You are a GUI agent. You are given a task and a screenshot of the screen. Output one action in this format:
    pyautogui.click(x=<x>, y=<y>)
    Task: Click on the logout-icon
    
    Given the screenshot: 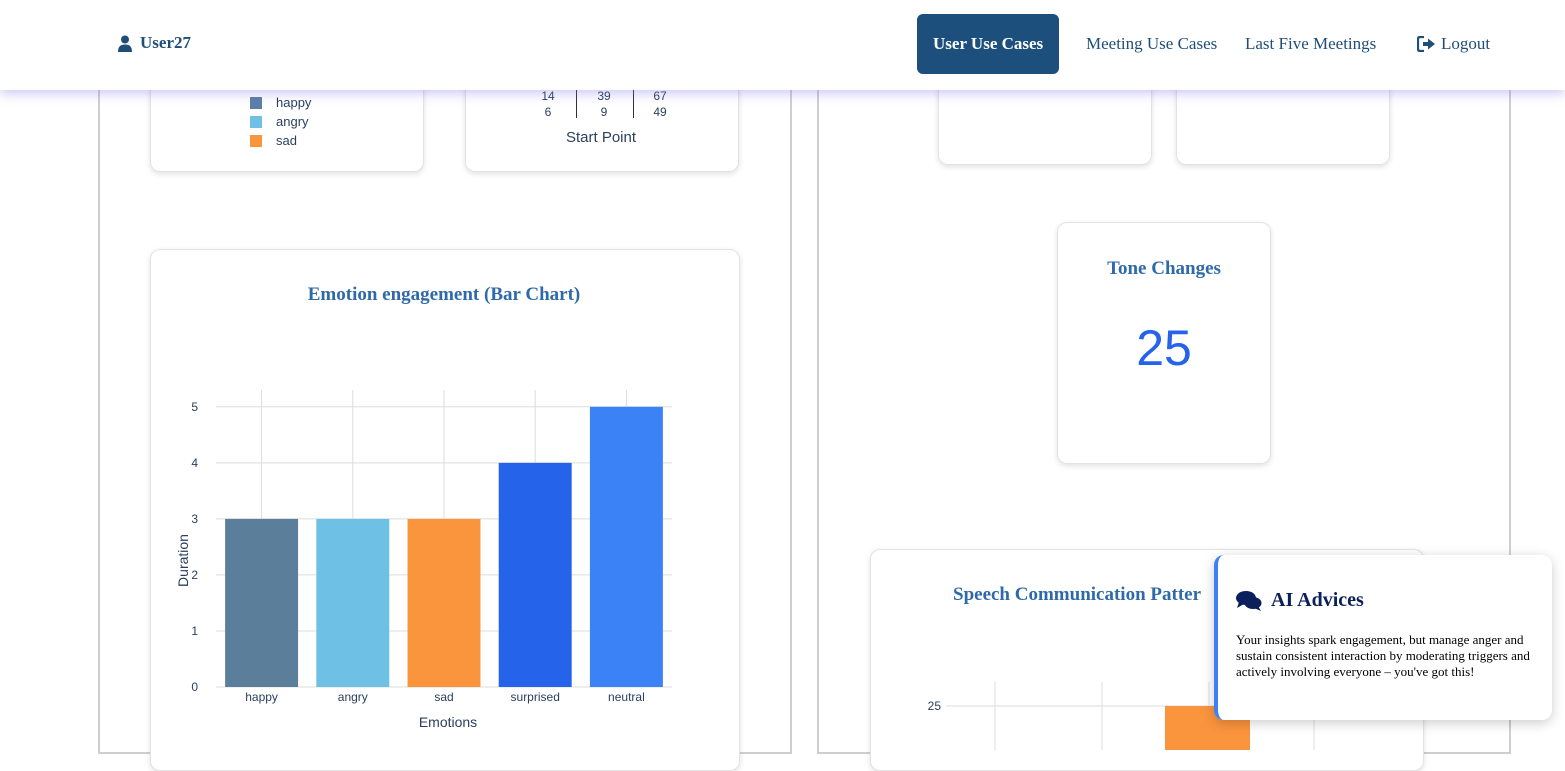 What is the action you would take?
    pyautogui.click(x=1426, y=44)
    